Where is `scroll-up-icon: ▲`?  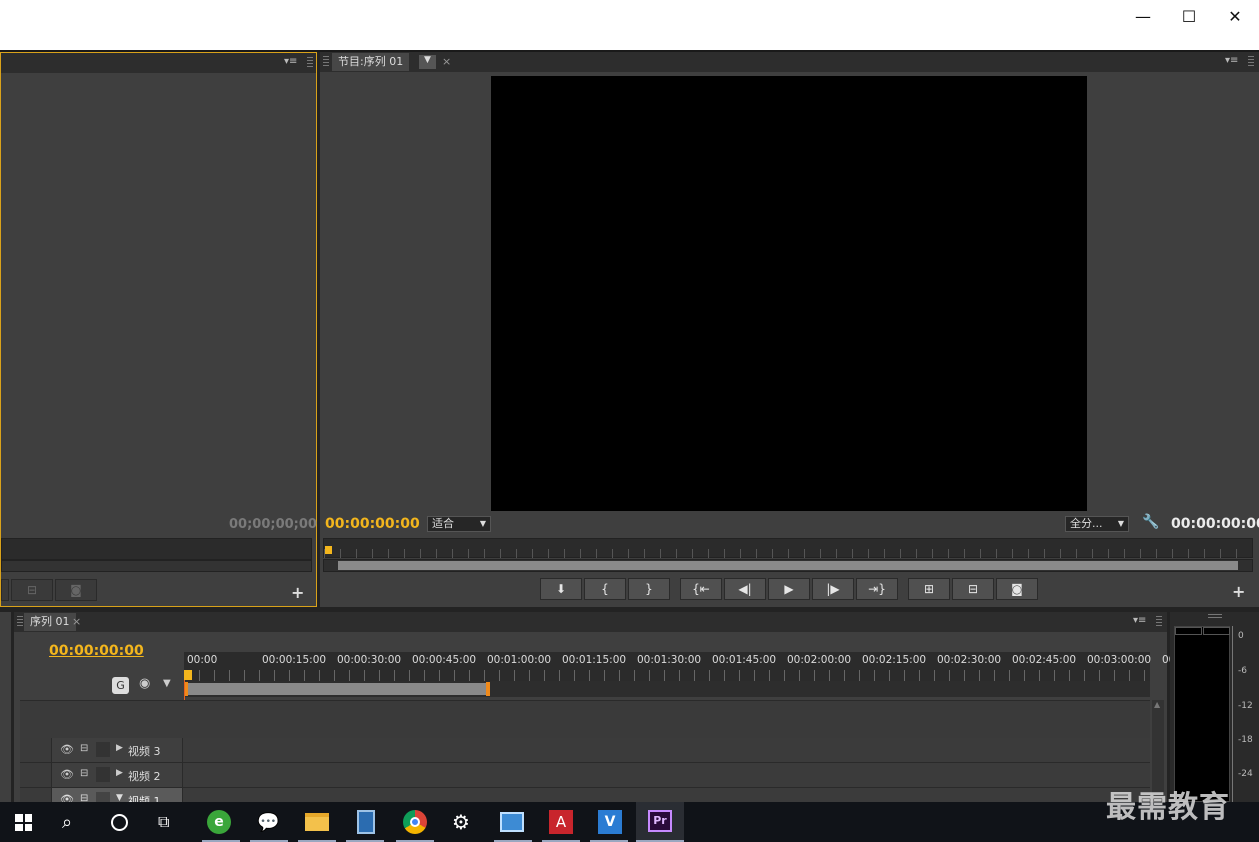 scroll-up-icon: ▲ is located at coordinates (1157, 704).